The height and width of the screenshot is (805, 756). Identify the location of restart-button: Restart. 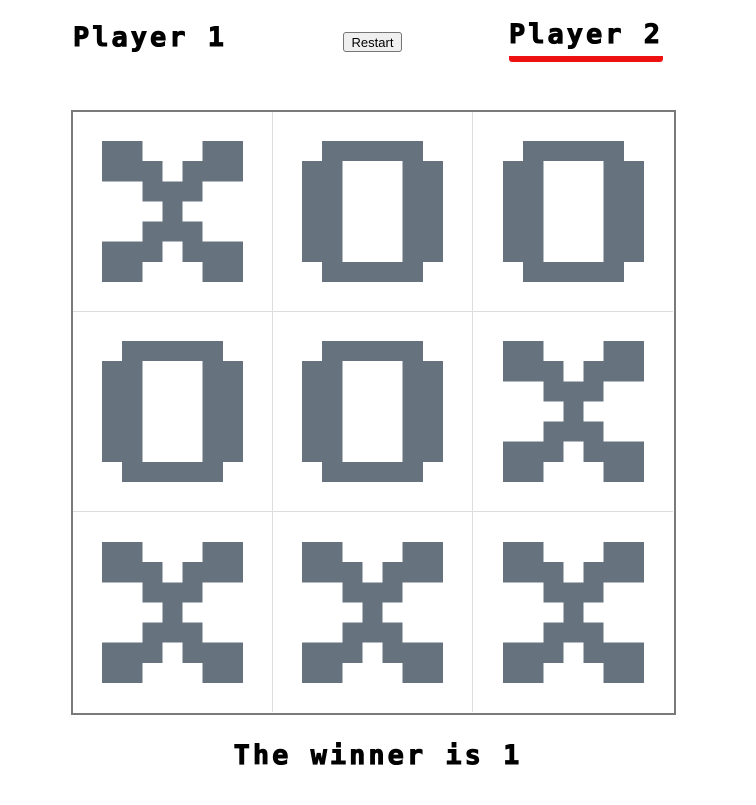
(372, 42).